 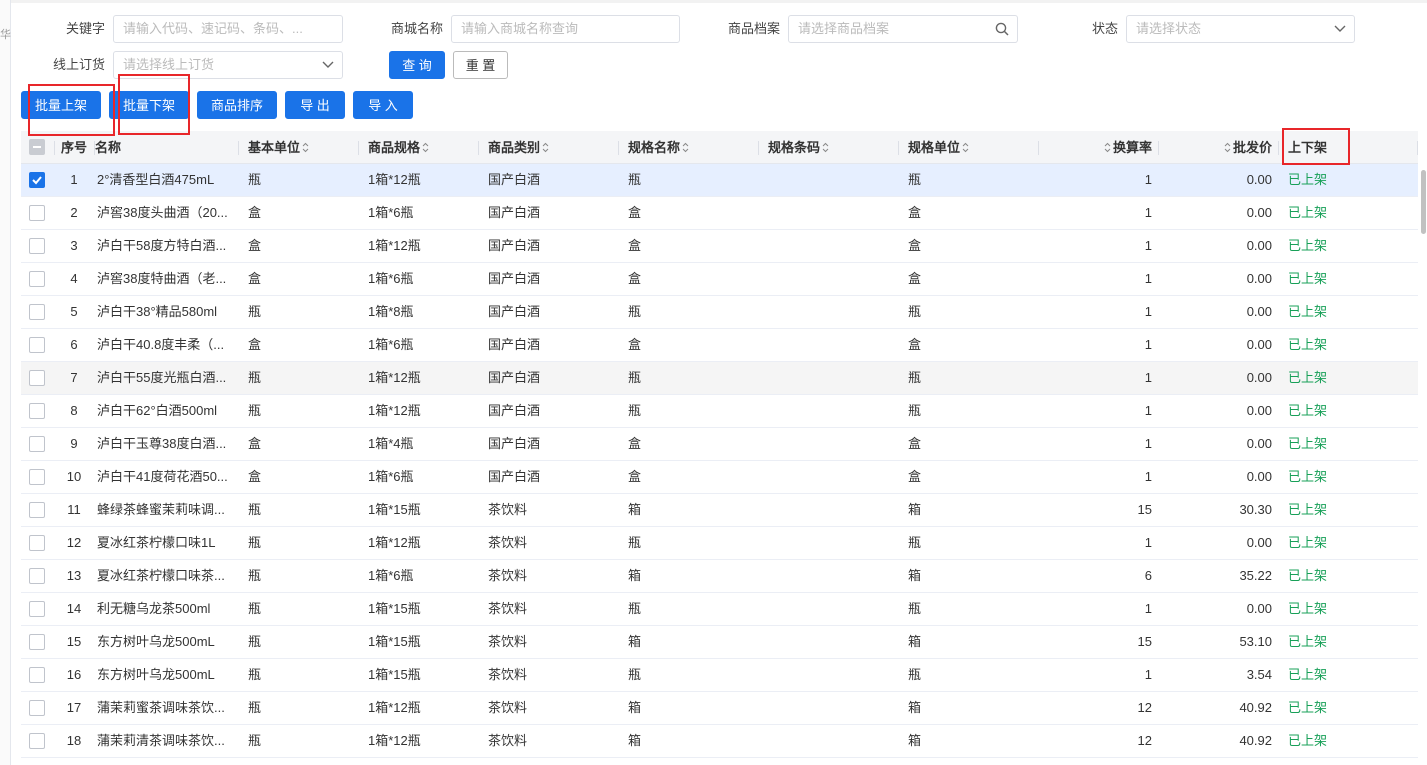 What do you see at coordinates (693, 279) in the screenshot?
I see `cell-sname: 盒` at bounding box center [693, 279].